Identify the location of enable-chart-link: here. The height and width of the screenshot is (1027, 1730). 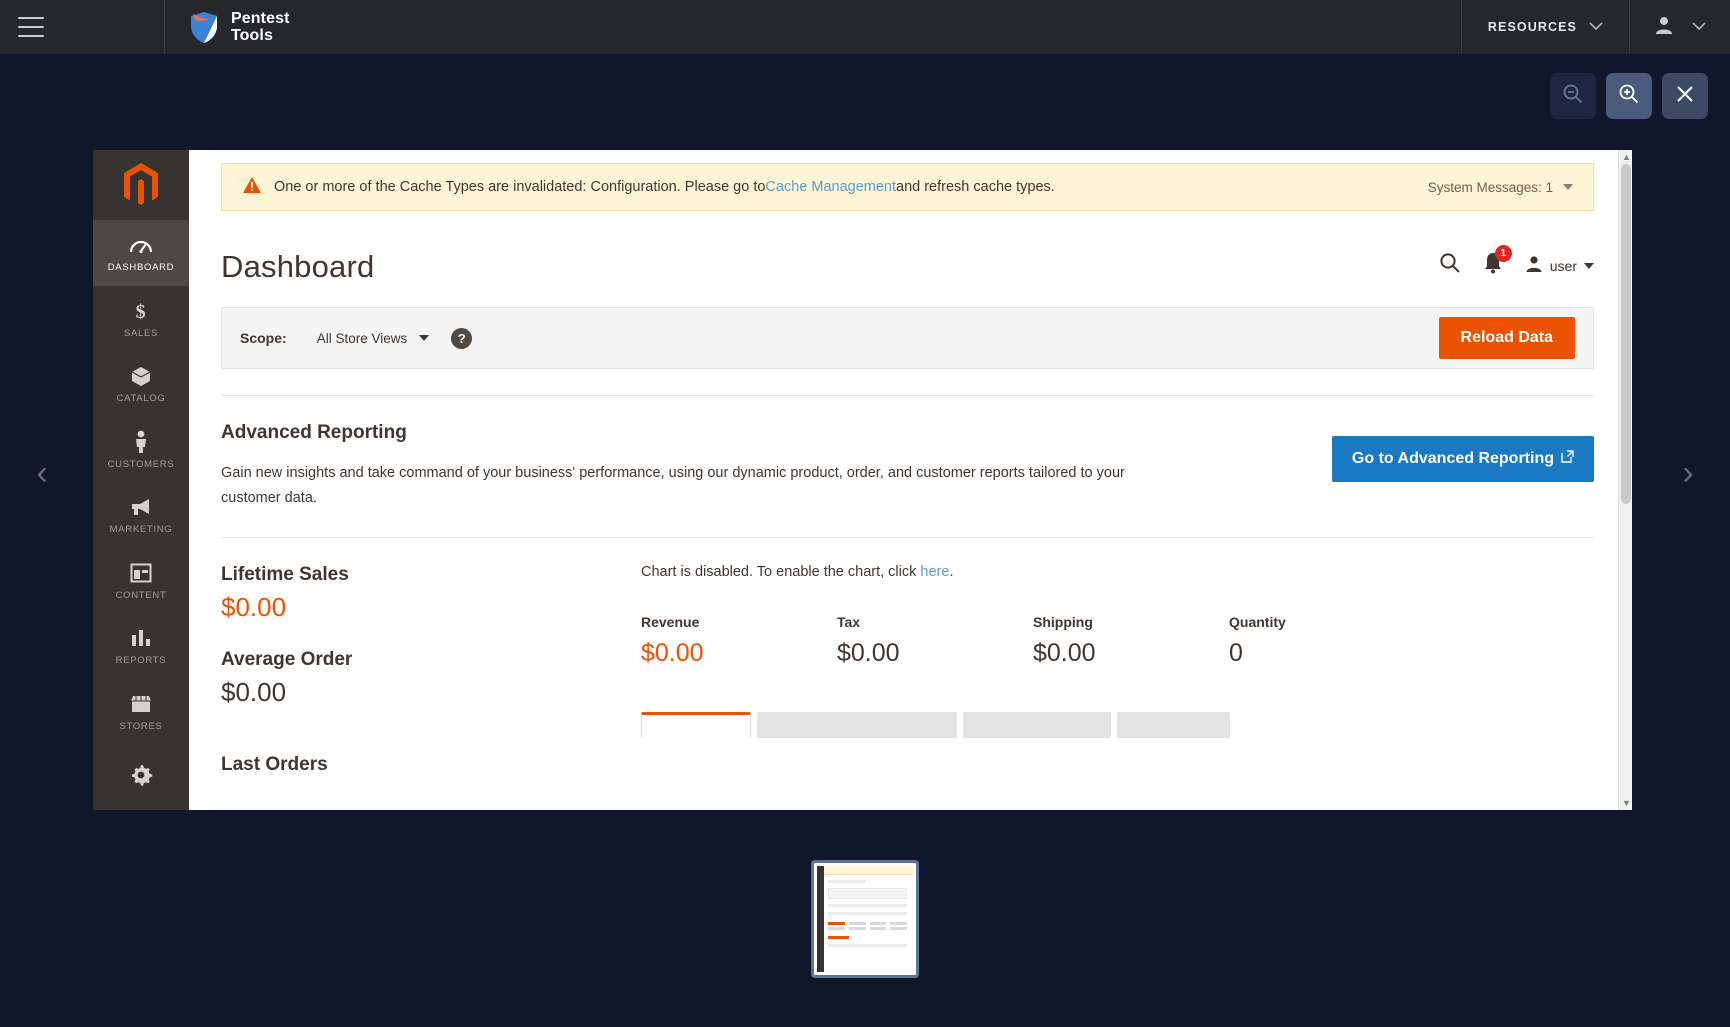
(934, 572).